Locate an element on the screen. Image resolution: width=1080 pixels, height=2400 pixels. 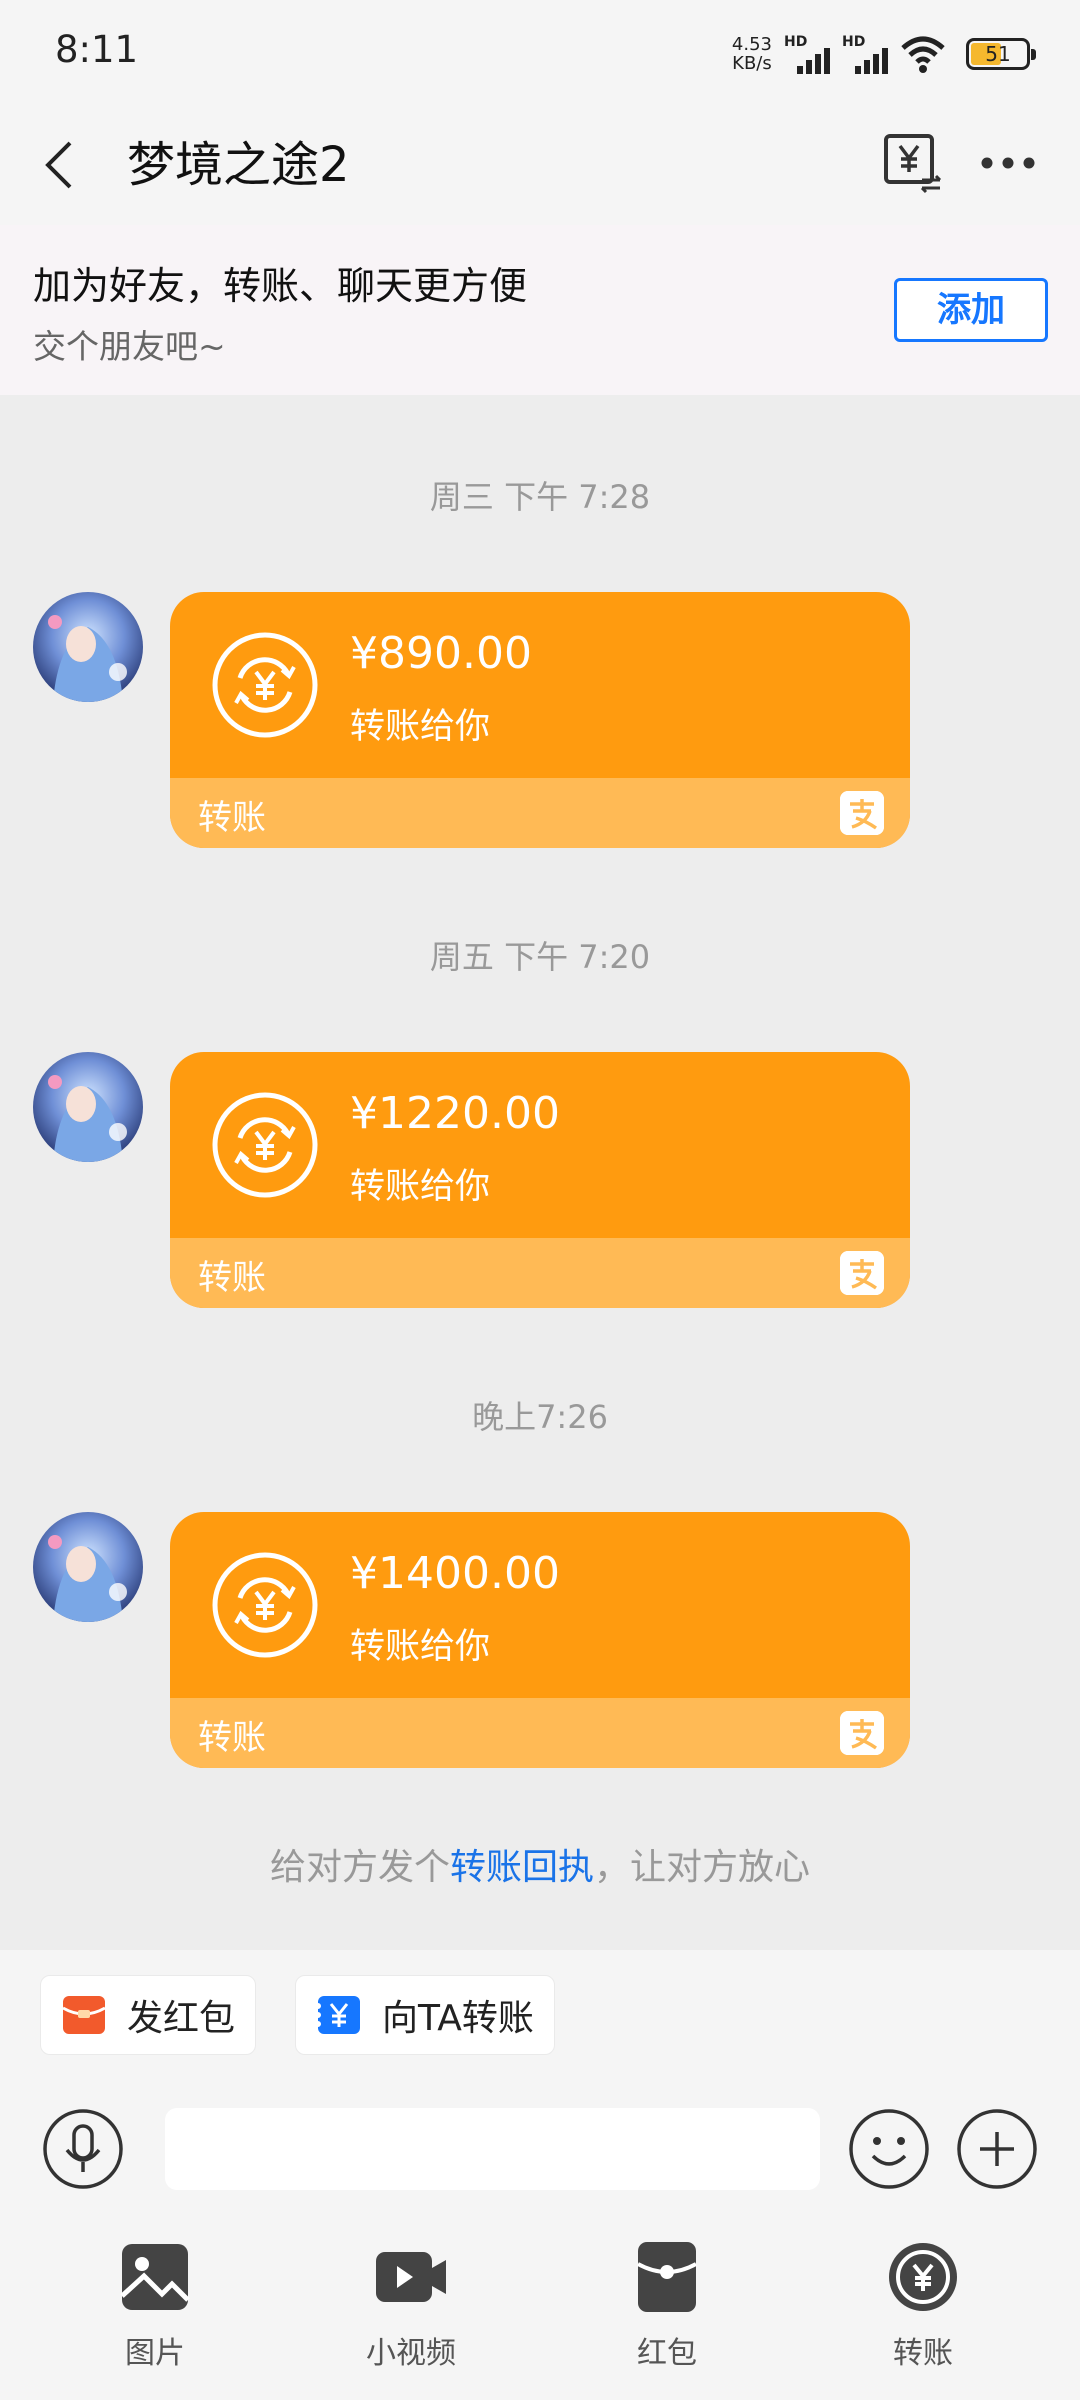
wifi-icon is located at coordinates (923, 54).